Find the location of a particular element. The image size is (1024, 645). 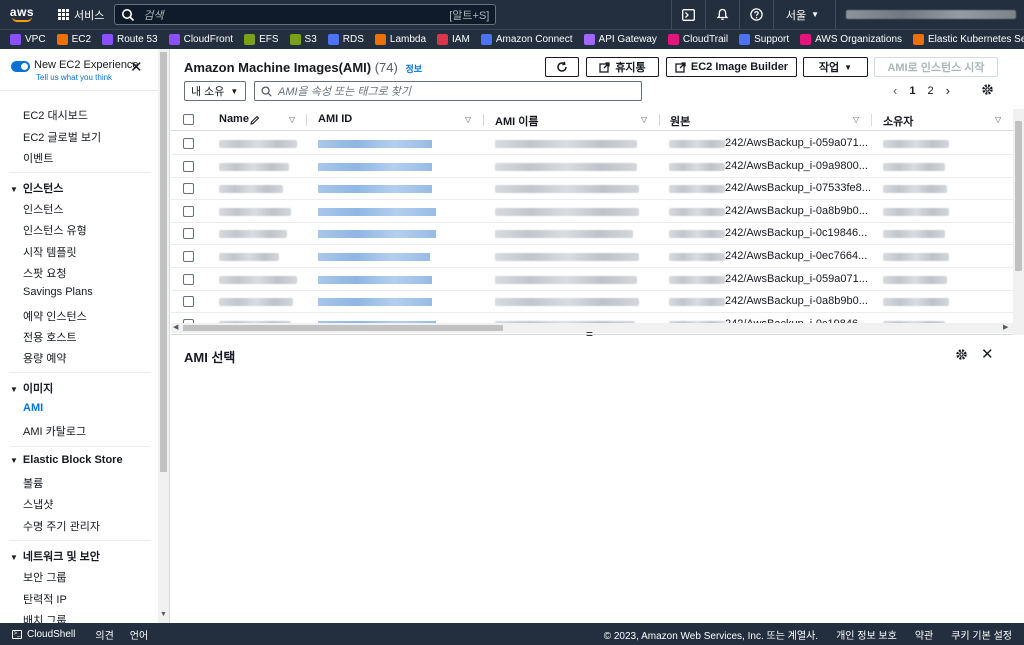

table-scrollbar is located at coordinates (1018, 222).